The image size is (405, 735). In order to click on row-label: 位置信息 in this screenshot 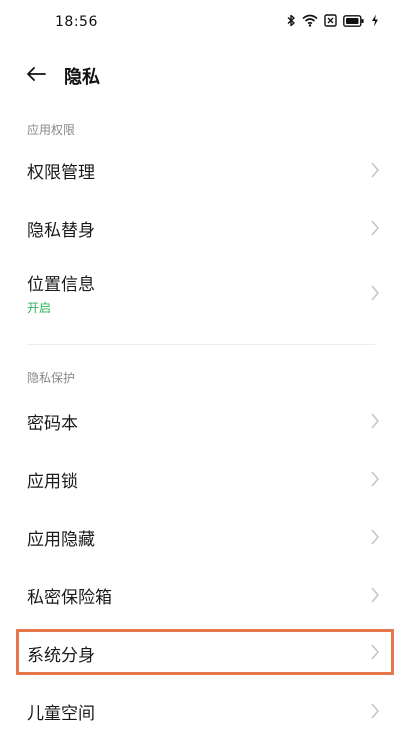, I will do `click(61, 285)`.